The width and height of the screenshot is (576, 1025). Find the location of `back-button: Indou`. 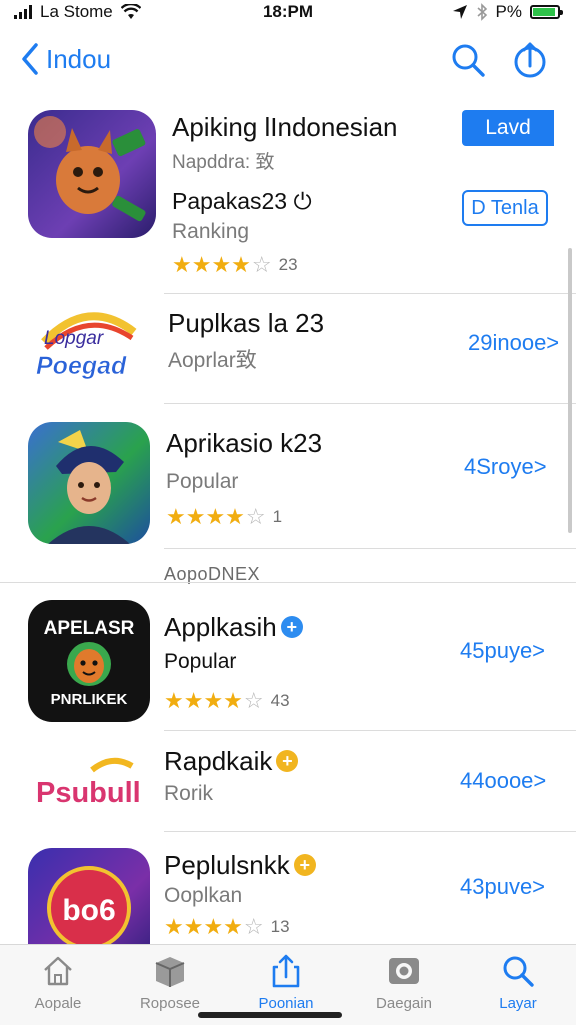

back-button: Indou is located at coordinates (65, 59).